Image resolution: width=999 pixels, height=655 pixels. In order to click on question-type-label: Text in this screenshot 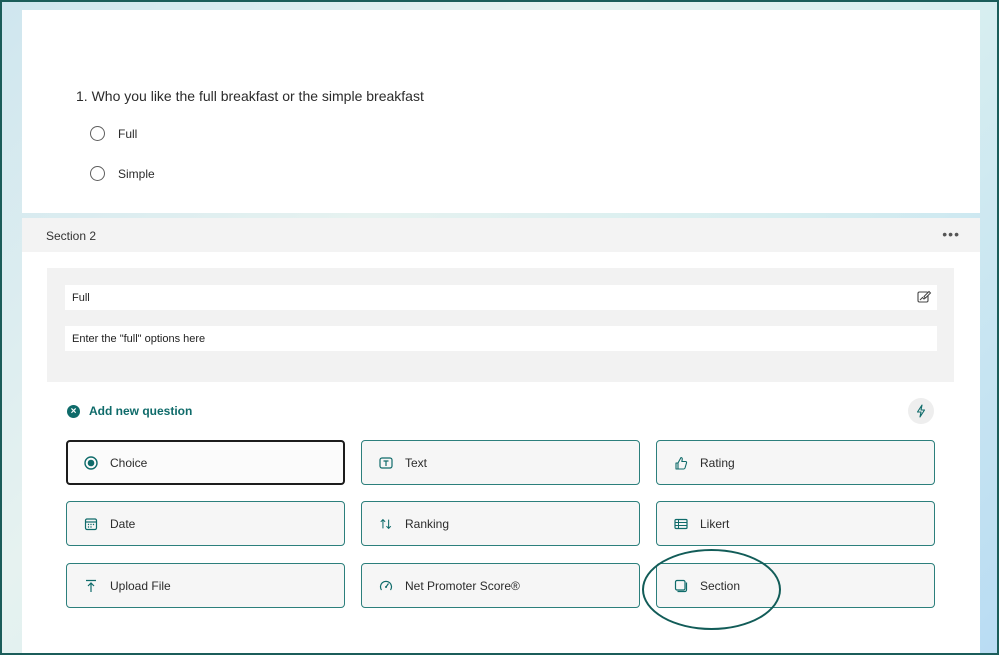, I will do `click(416, 462)`.